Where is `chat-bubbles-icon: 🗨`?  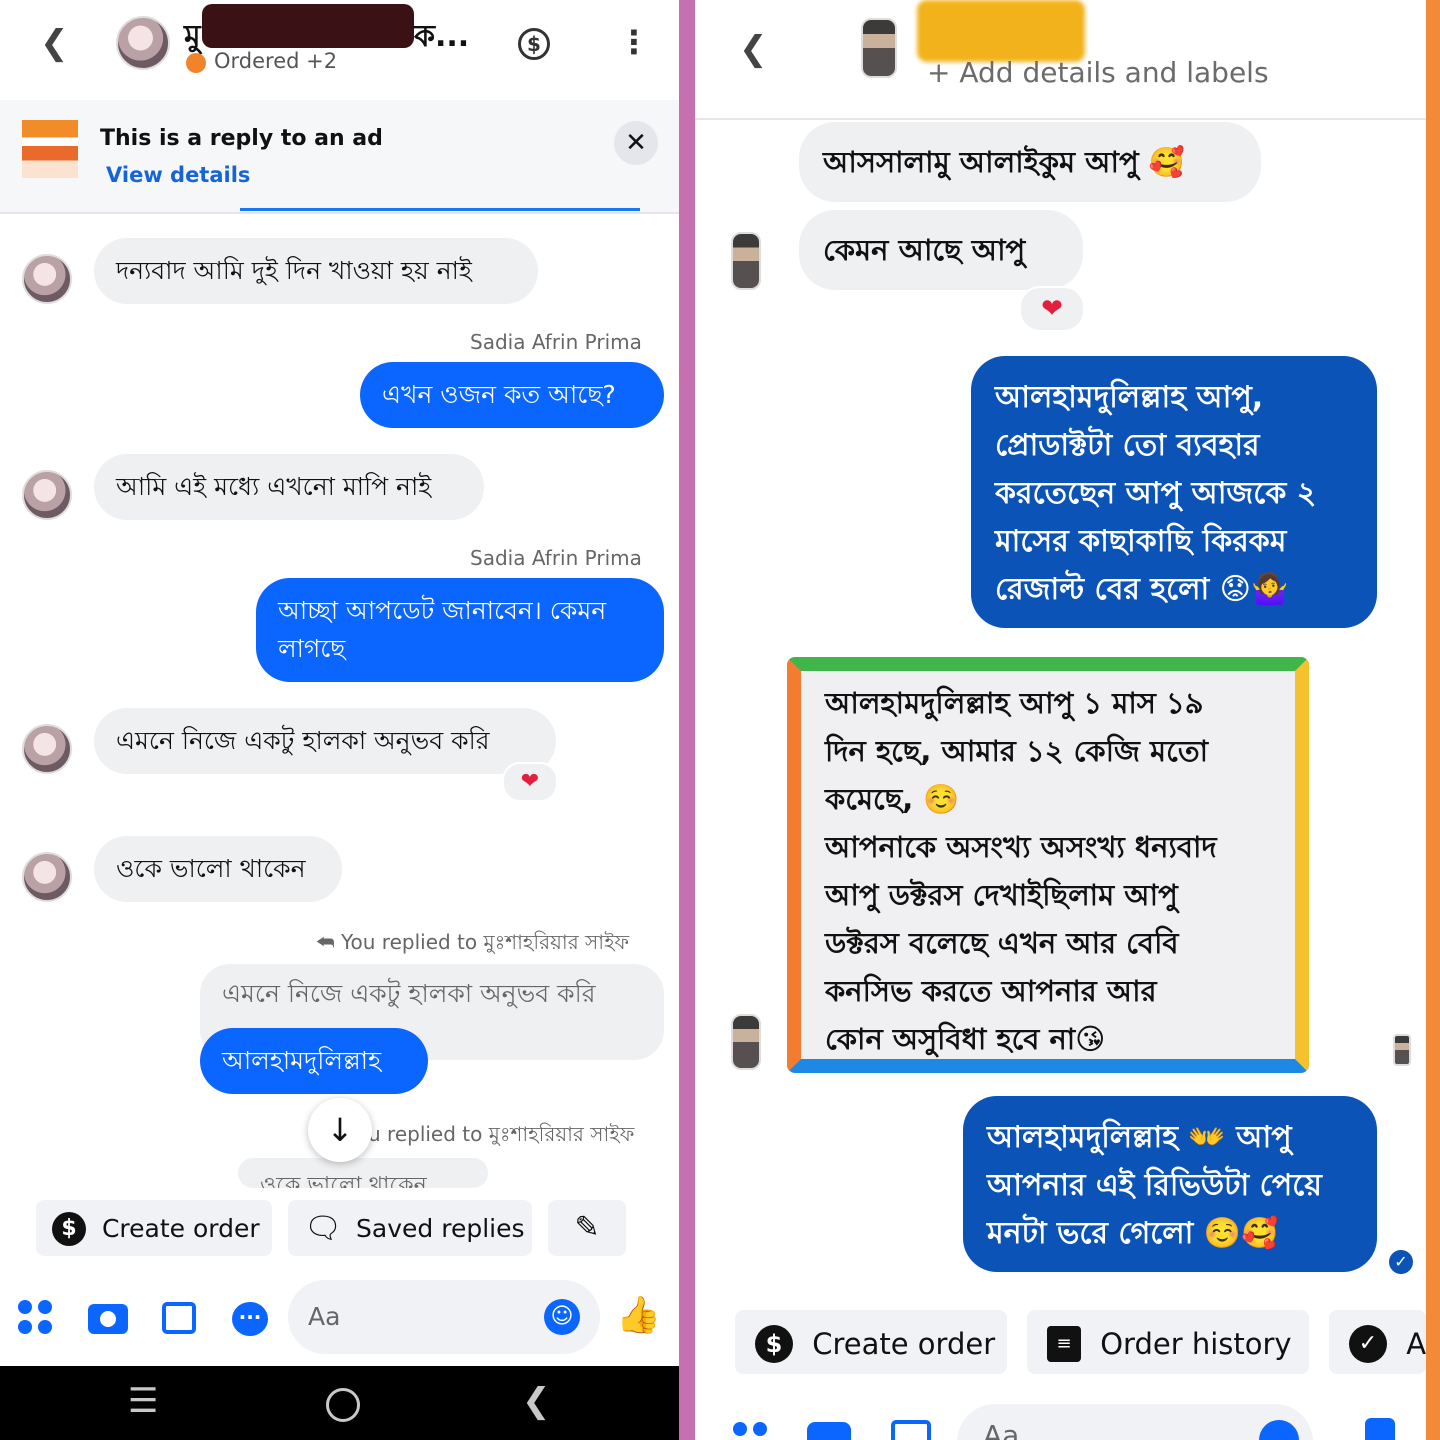 chat-bubbles-icon: 🗨 is located at coordinates (323, 1228).